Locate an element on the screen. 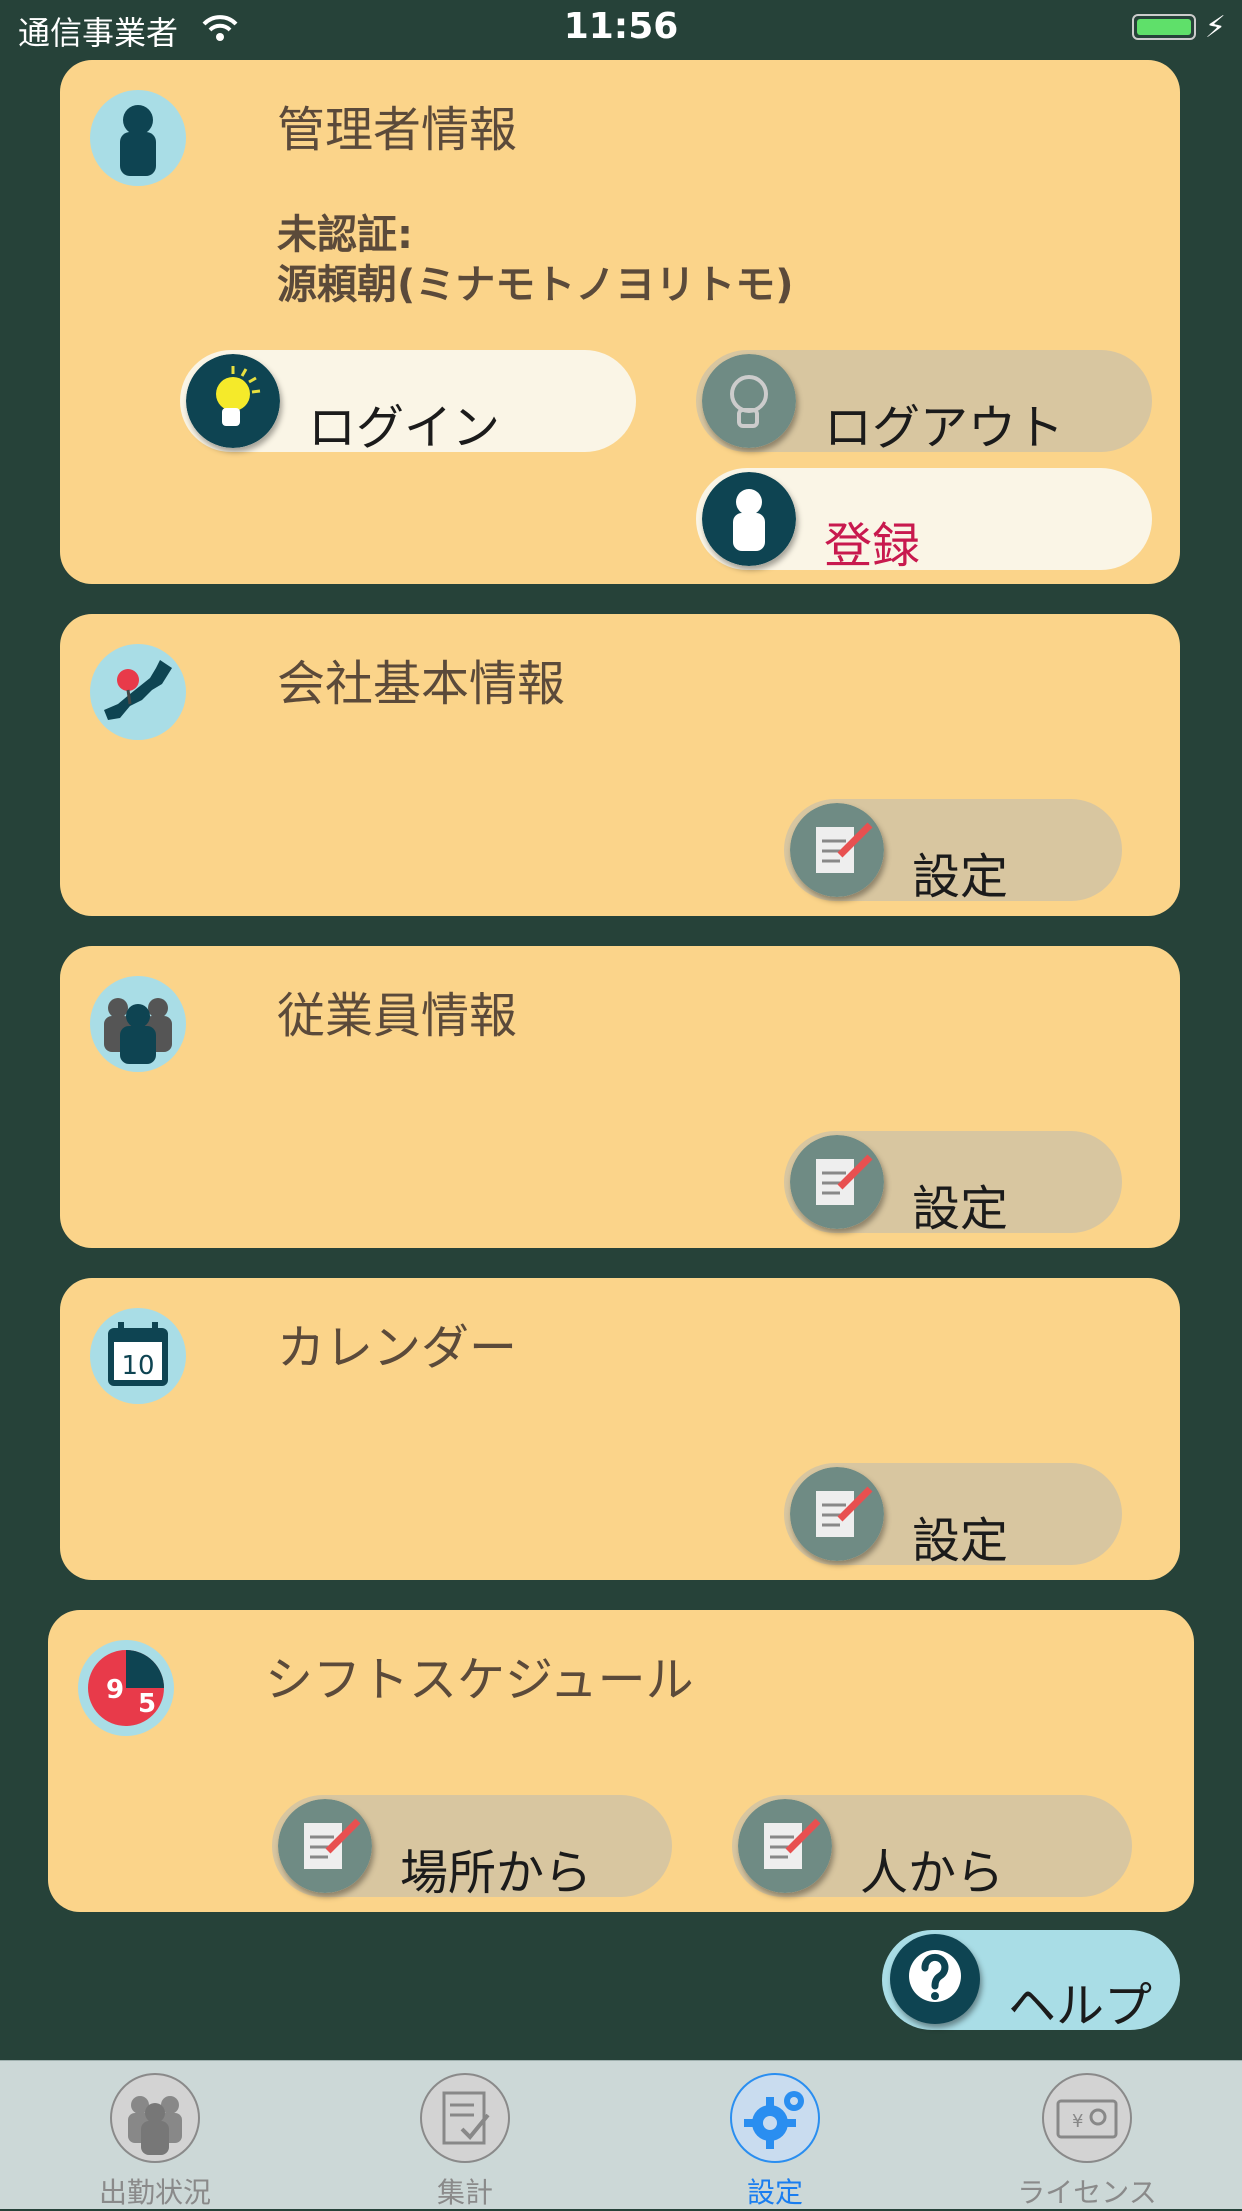 This screenshot has height=2211, width=1242. tab-bar: 出勤状況 集計 設定 ¥ ライセンス is located at coordinates (621, 2134).